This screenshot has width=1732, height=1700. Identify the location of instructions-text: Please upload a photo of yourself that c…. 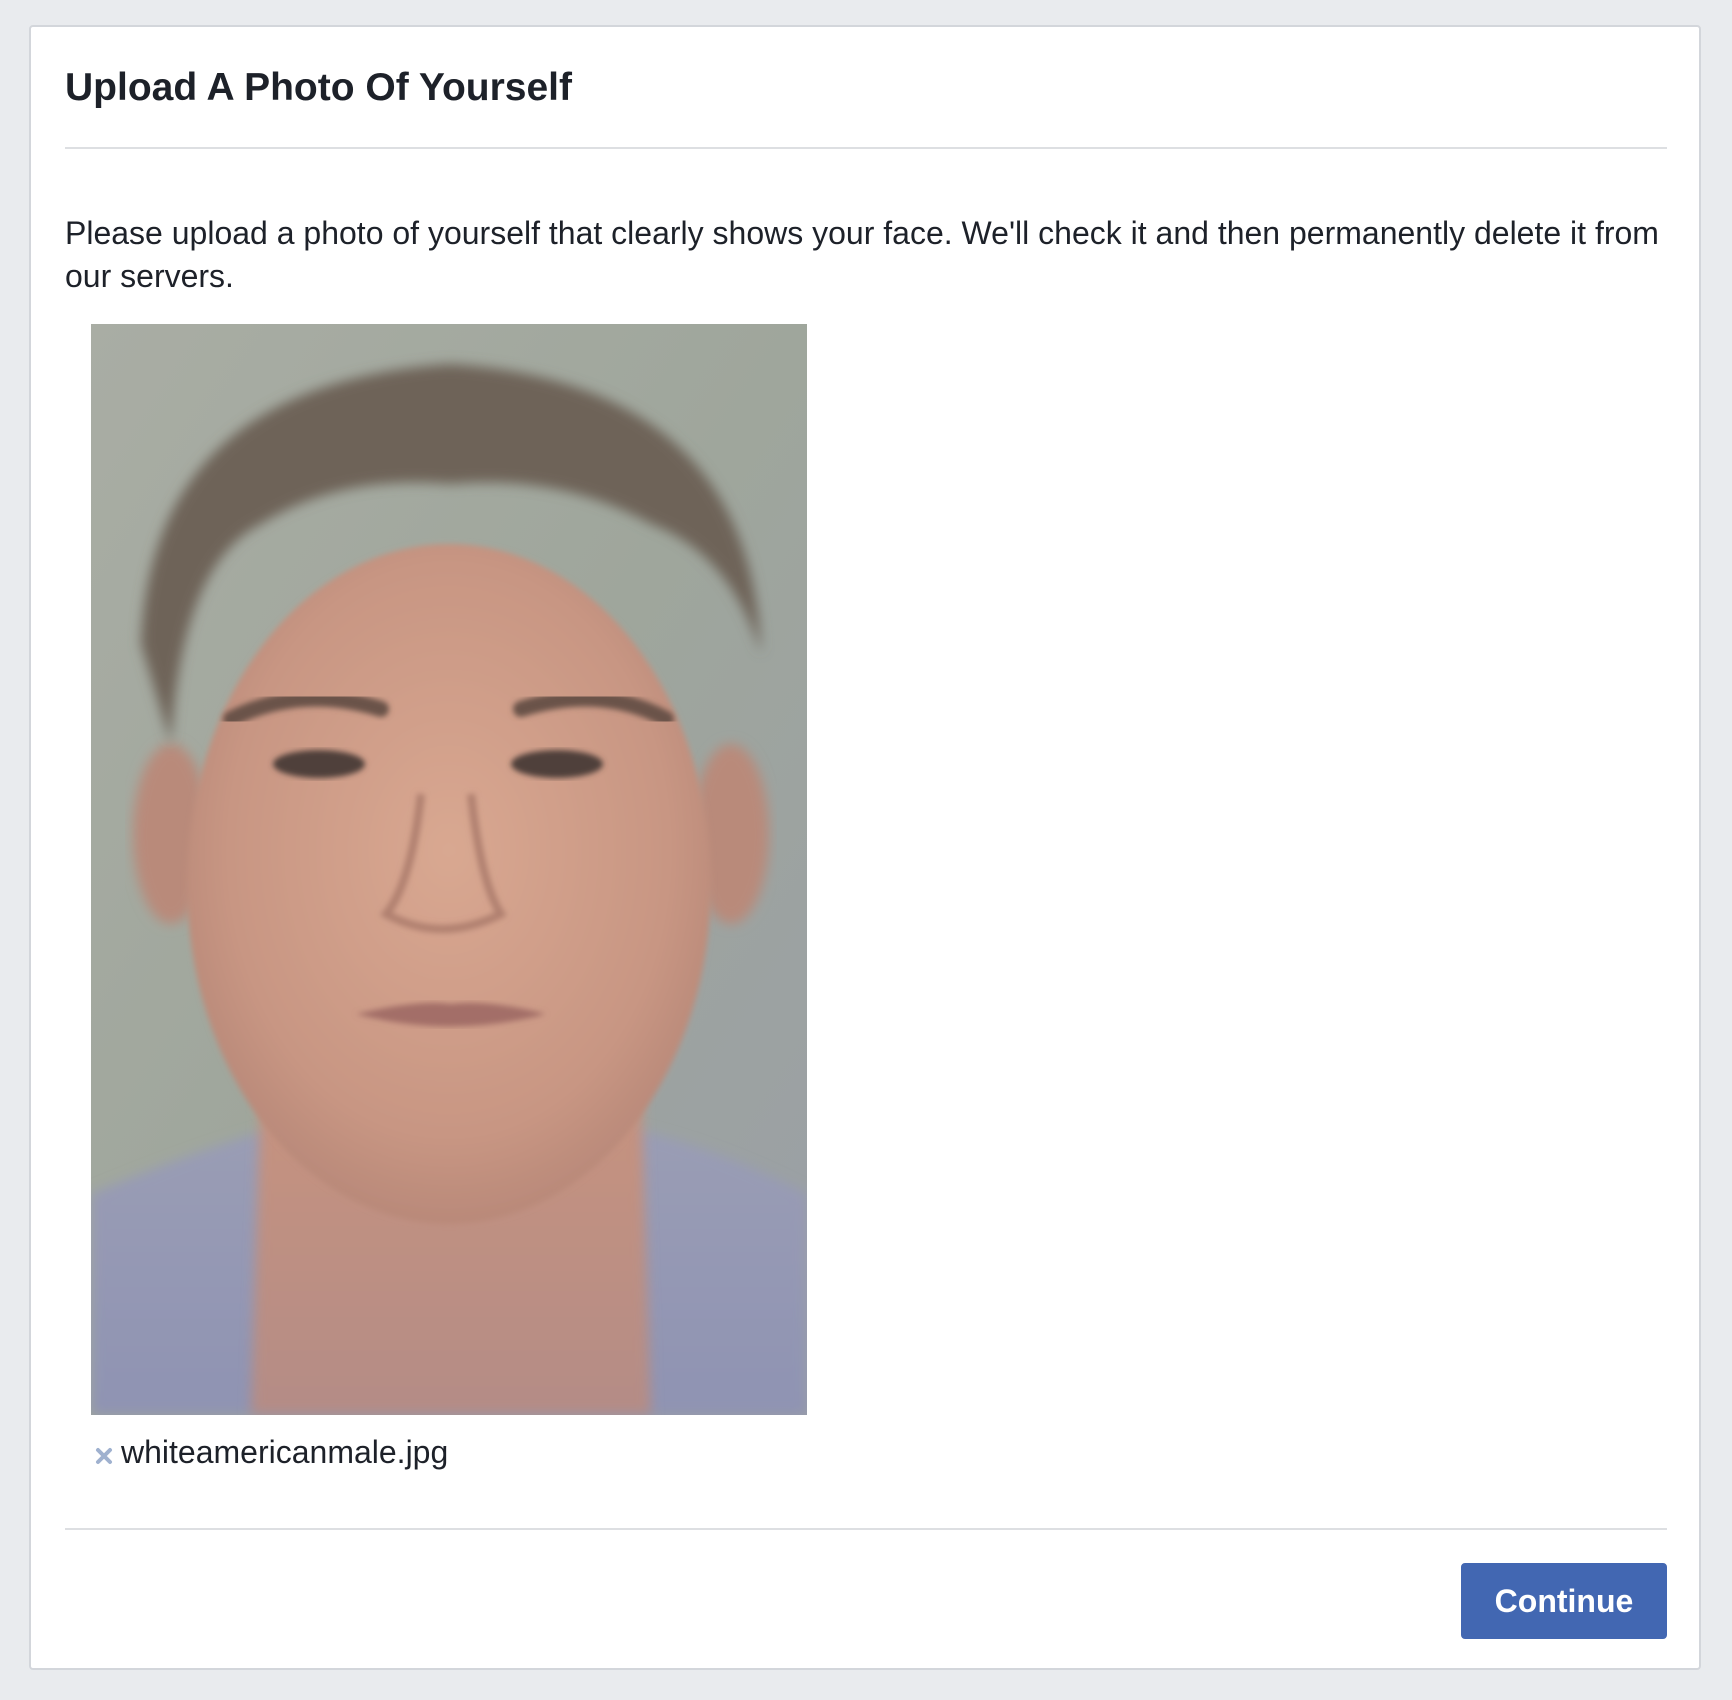
(862, 254).